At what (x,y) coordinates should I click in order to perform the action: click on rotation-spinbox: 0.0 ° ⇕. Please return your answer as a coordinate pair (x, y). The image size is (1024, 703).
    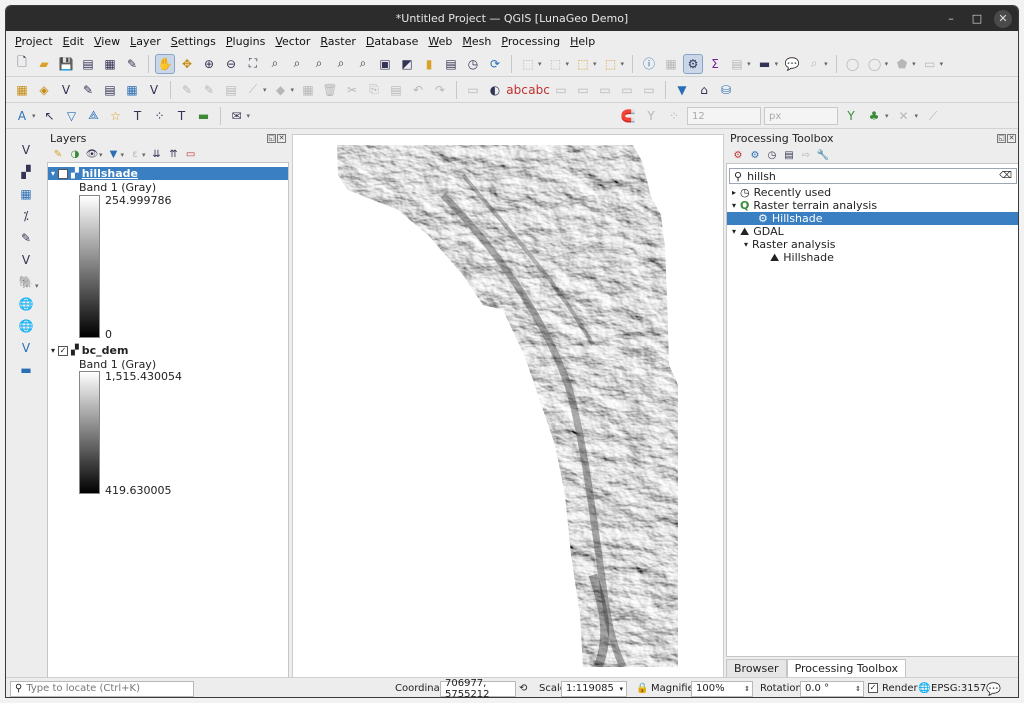
    Looking at the image, I should click on (832, 688).